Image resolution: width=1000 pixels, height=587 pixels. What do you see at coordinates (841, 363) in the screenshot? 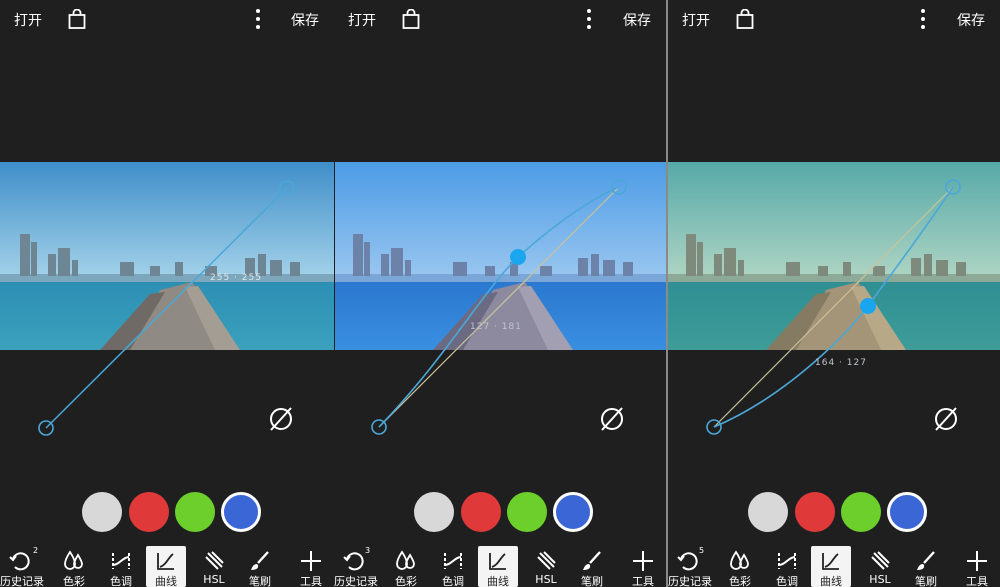
I see `curve-readout: 164 · 127` at bounding box center [841, 363].